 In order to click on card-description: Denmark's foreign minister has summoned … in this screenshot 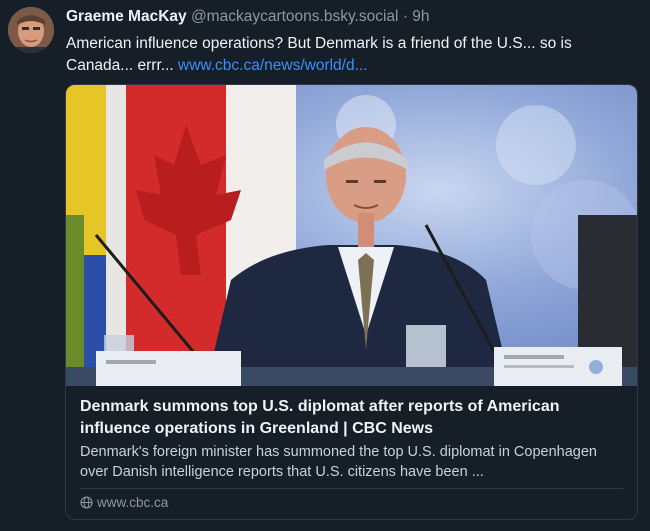, I will do `click(338, 462)`.